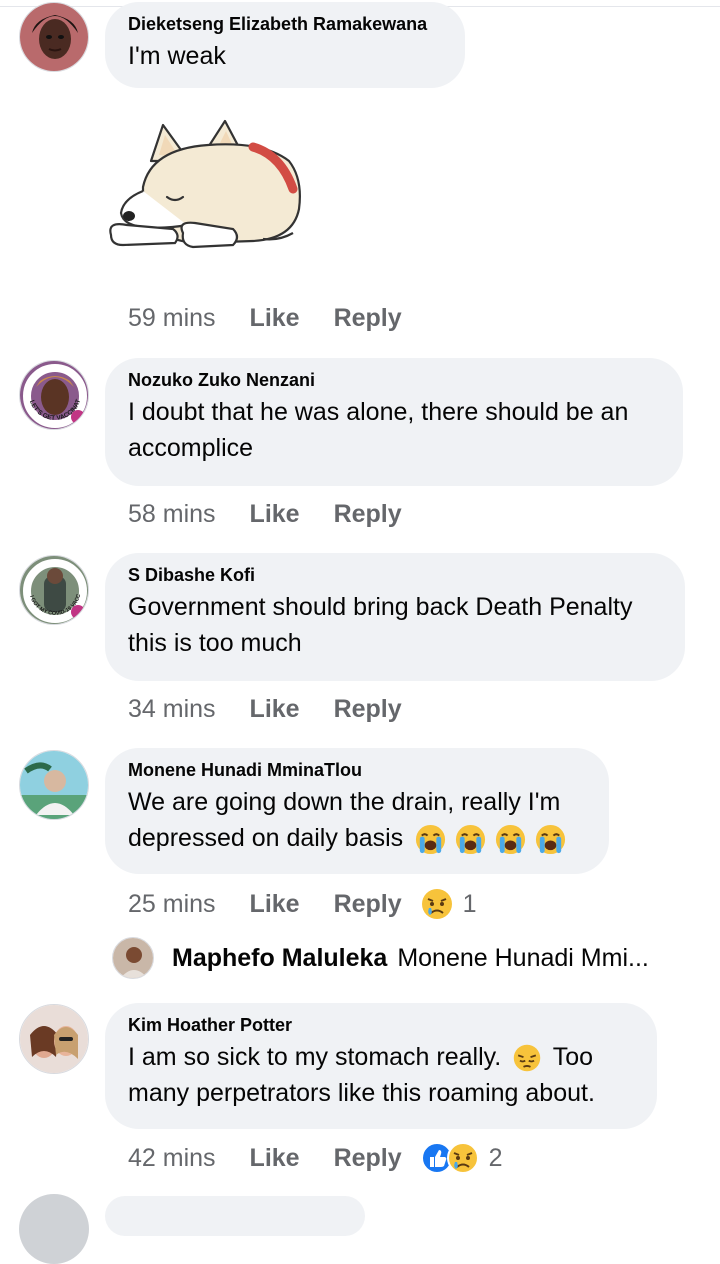  What do you see at coordinates (315, 1158) in the screenshot?
I see `comment-actions: 42 mins Like Reply 2` at bounding box center [315, 1158].